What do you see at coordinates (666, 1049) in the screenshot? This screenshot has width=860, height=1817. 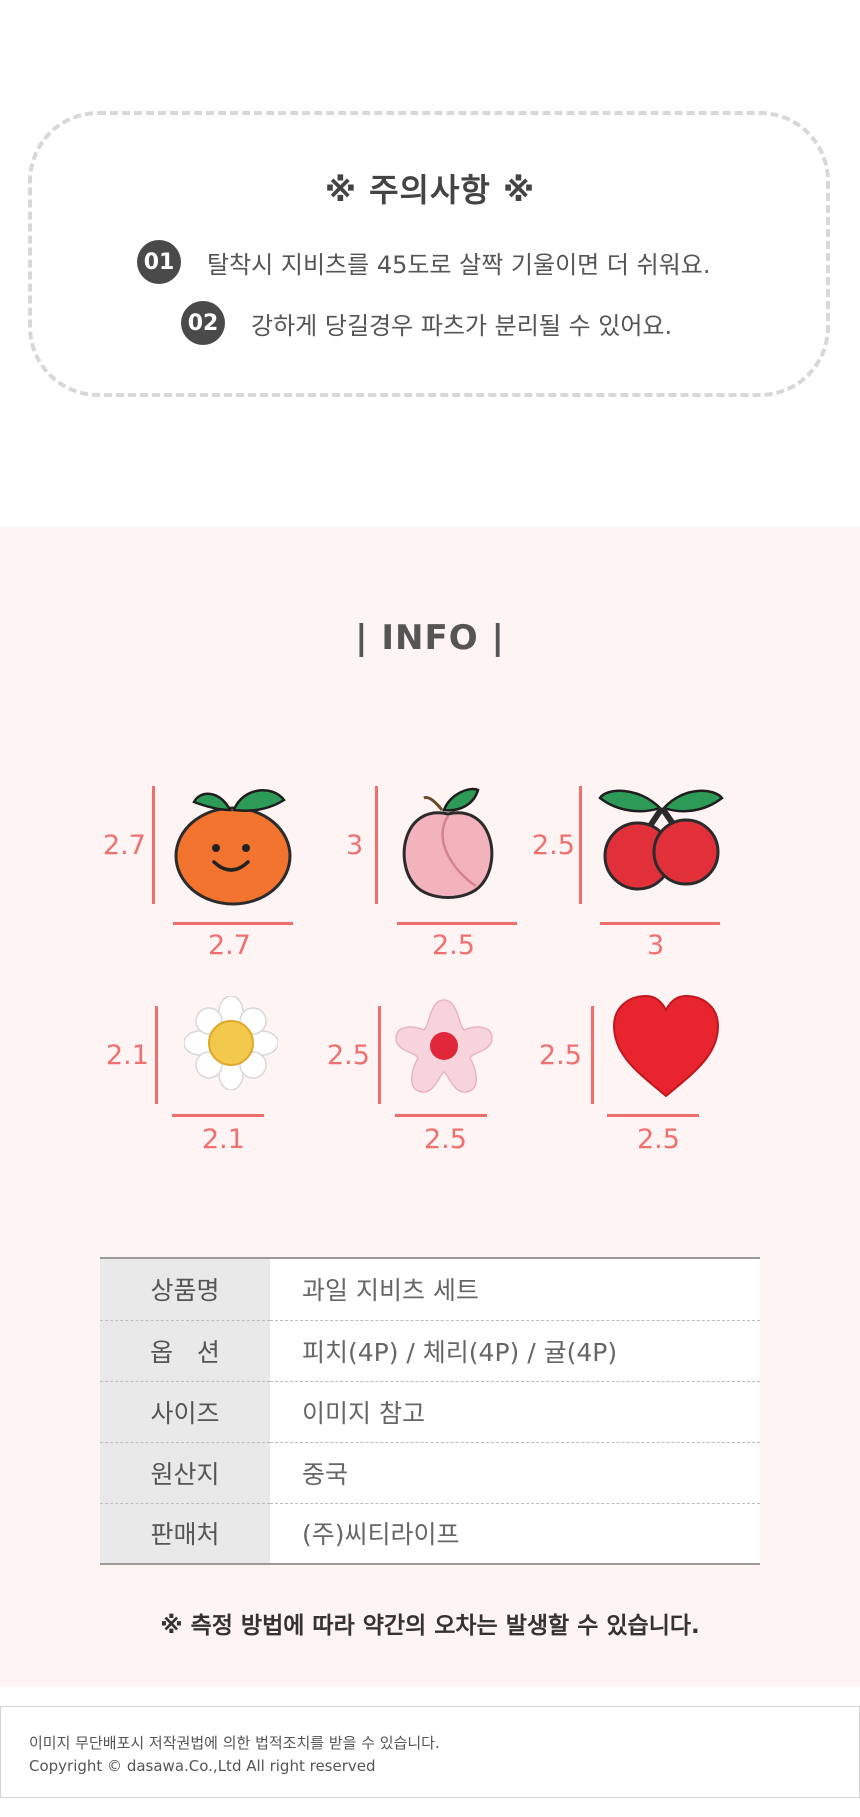 I see `heart-image` at bounding box center [666, 1049].